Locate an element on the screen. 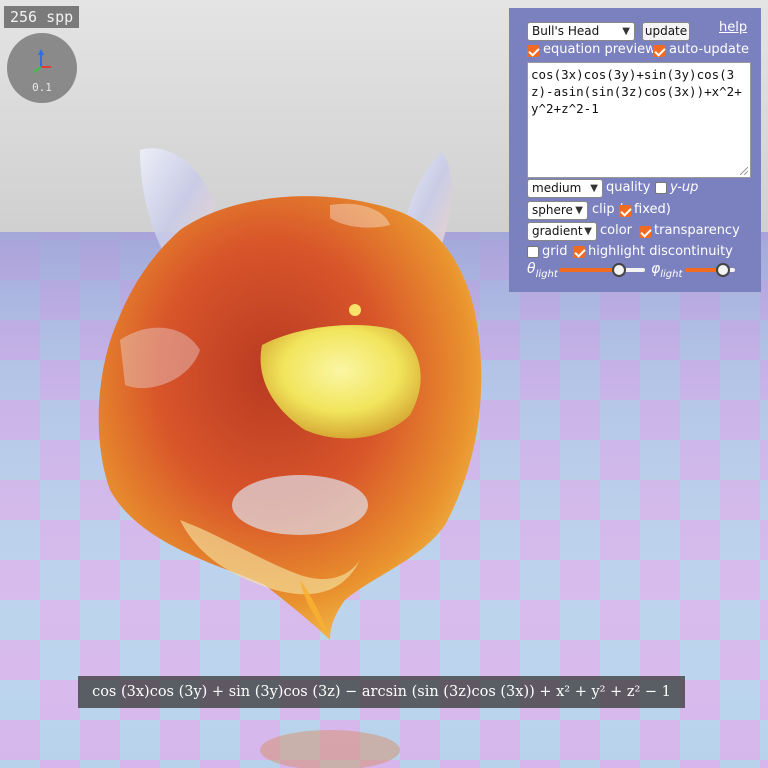 The height and width of the screenshot is (768, 768). phi-light-label: φlight is located at coordinates (666, 270).